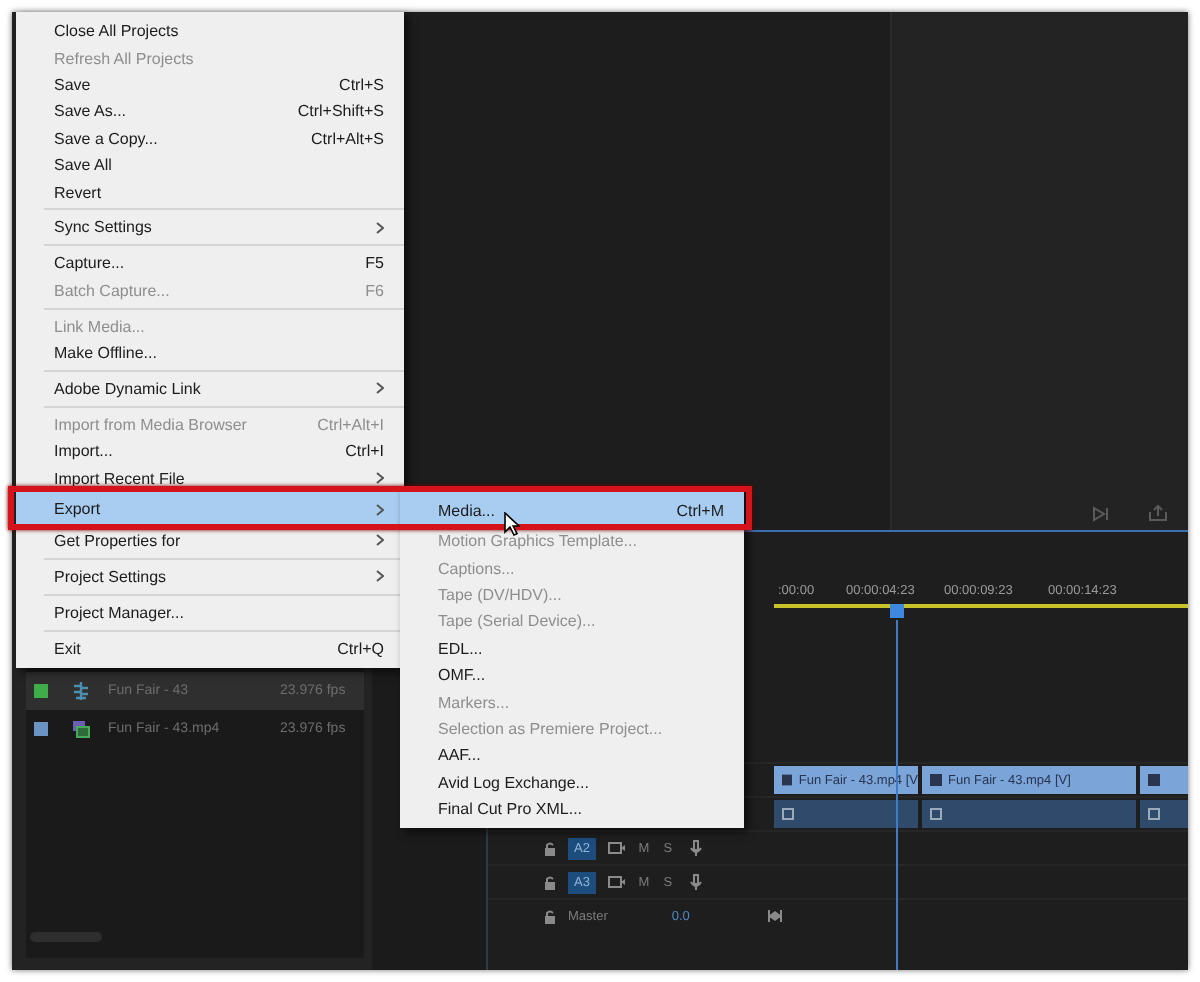 The width and height of the screenshot is (1200, 982). Describe the element at coordinates (210, 112) in the screenshot. I see `menu-item: Save As... Ctrl+Shift+S` at that location.